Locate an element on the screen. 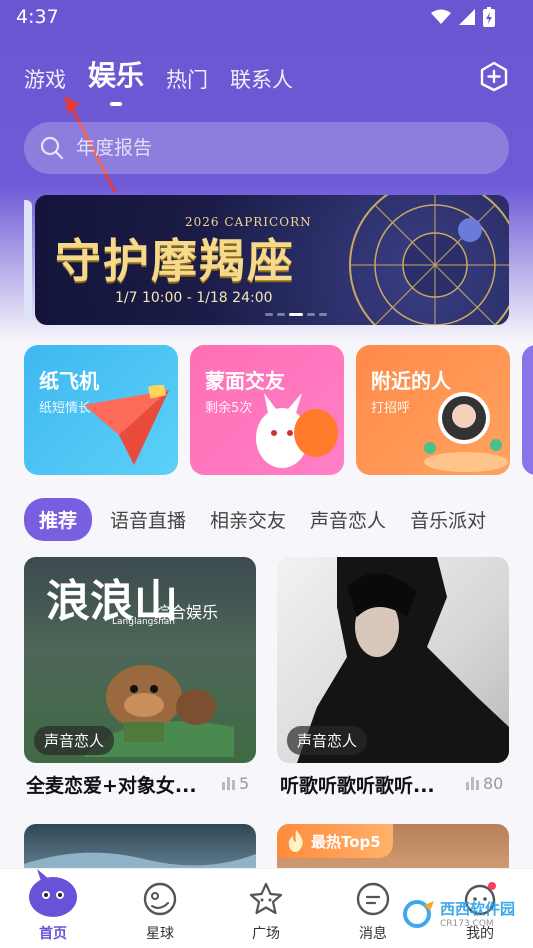 This screenshot has height=948, width=533. cat-music-party: 音乐派对 is located at coordinates (448, 519).